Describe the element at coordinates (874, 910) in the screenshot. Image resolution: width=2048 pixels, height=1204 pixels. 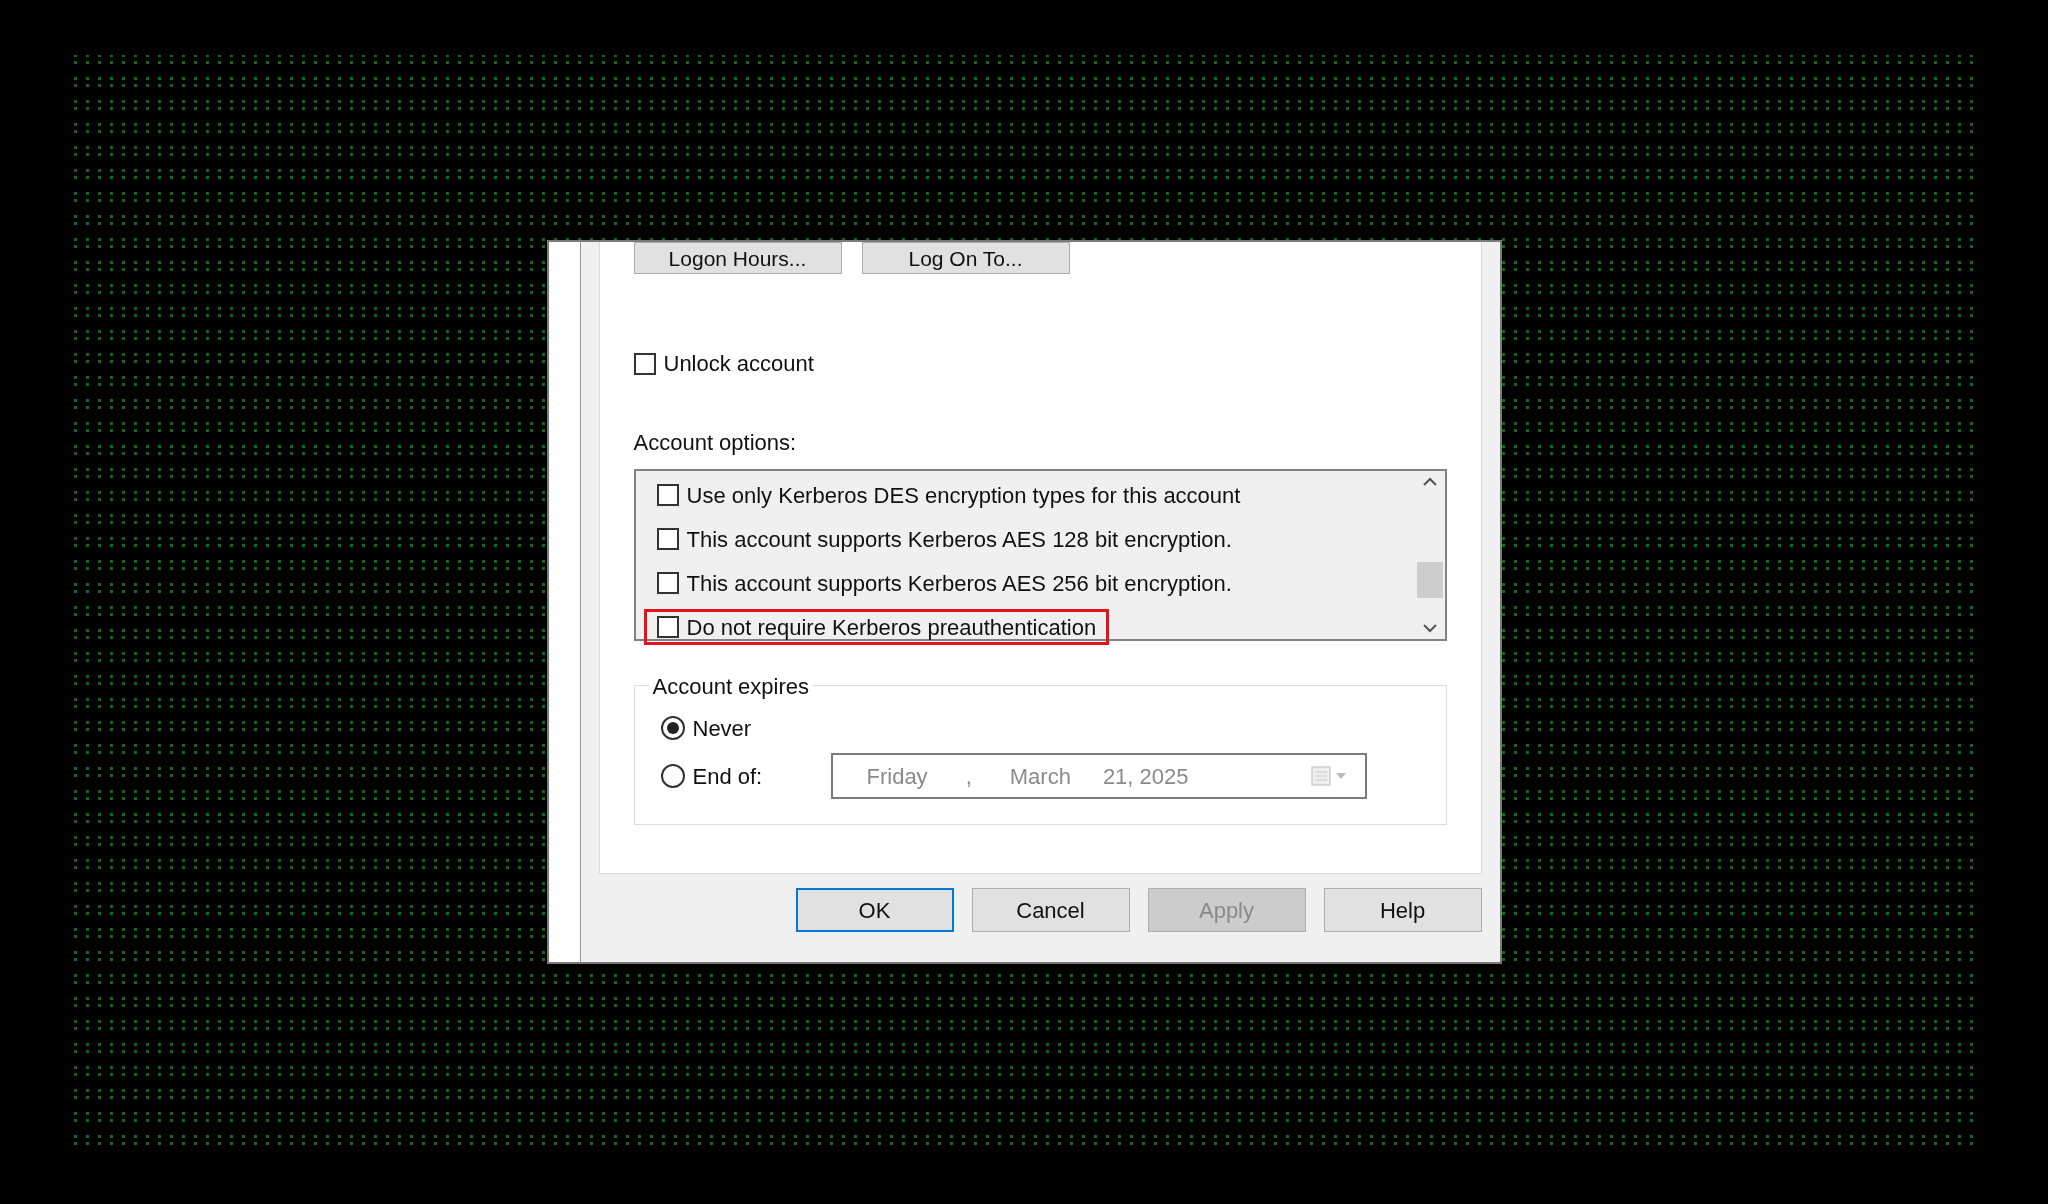
I see `dialog-button: OK` at that location.